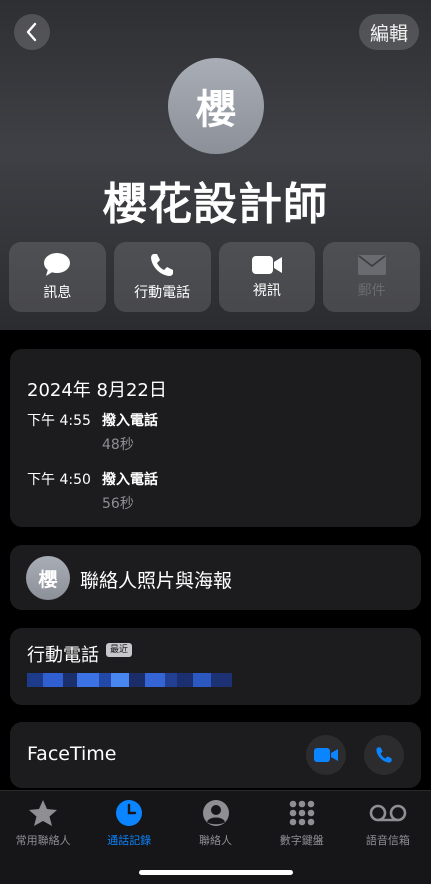 This screenshot has height=884, width=431. What do you see at coordinates (48, 578) in the screenshot?
I see `poster-avatar: 櫻` at bounding box center [48, 578].